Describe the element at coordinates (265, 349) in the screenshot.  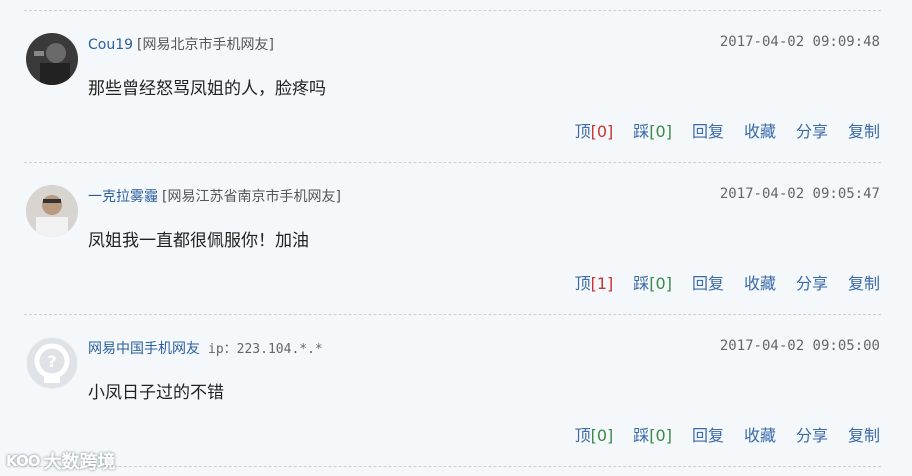
I see `user-ip: ip：223.104.*.*` at that location.